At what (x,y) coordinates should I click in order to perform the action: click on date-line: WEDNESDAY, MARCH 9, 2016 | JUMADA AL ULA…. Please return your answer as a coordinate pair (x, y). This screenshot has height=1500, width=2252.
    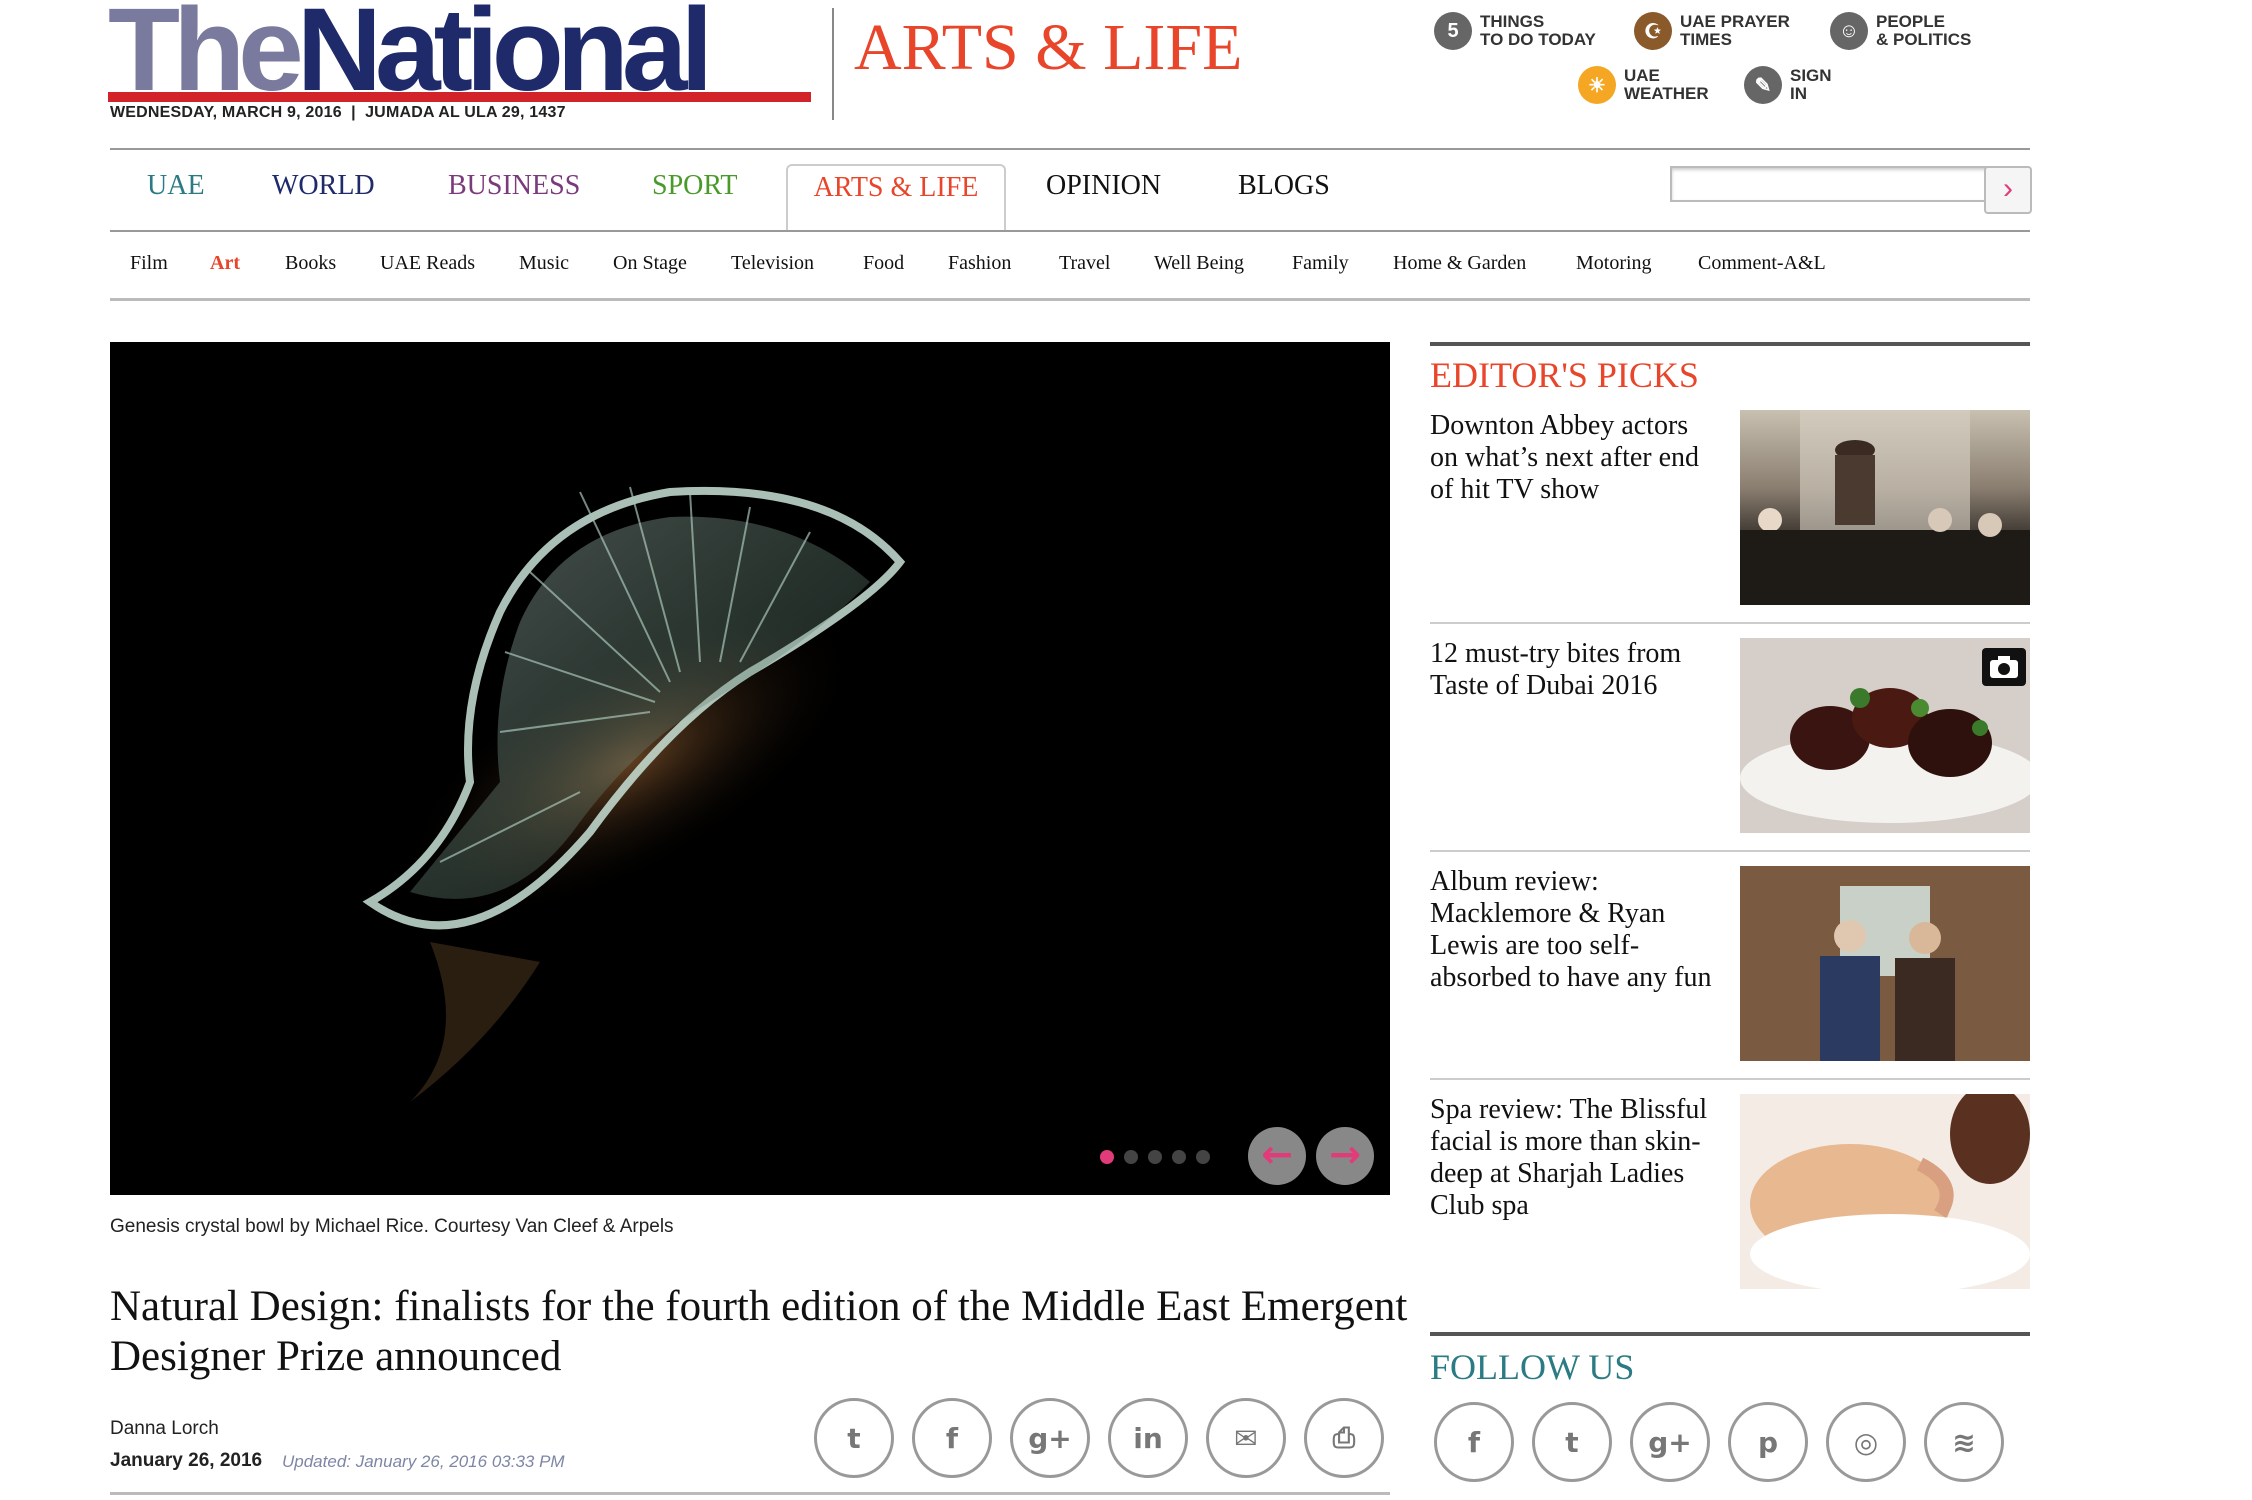
    Looking at the image, I should click on (338, 112).